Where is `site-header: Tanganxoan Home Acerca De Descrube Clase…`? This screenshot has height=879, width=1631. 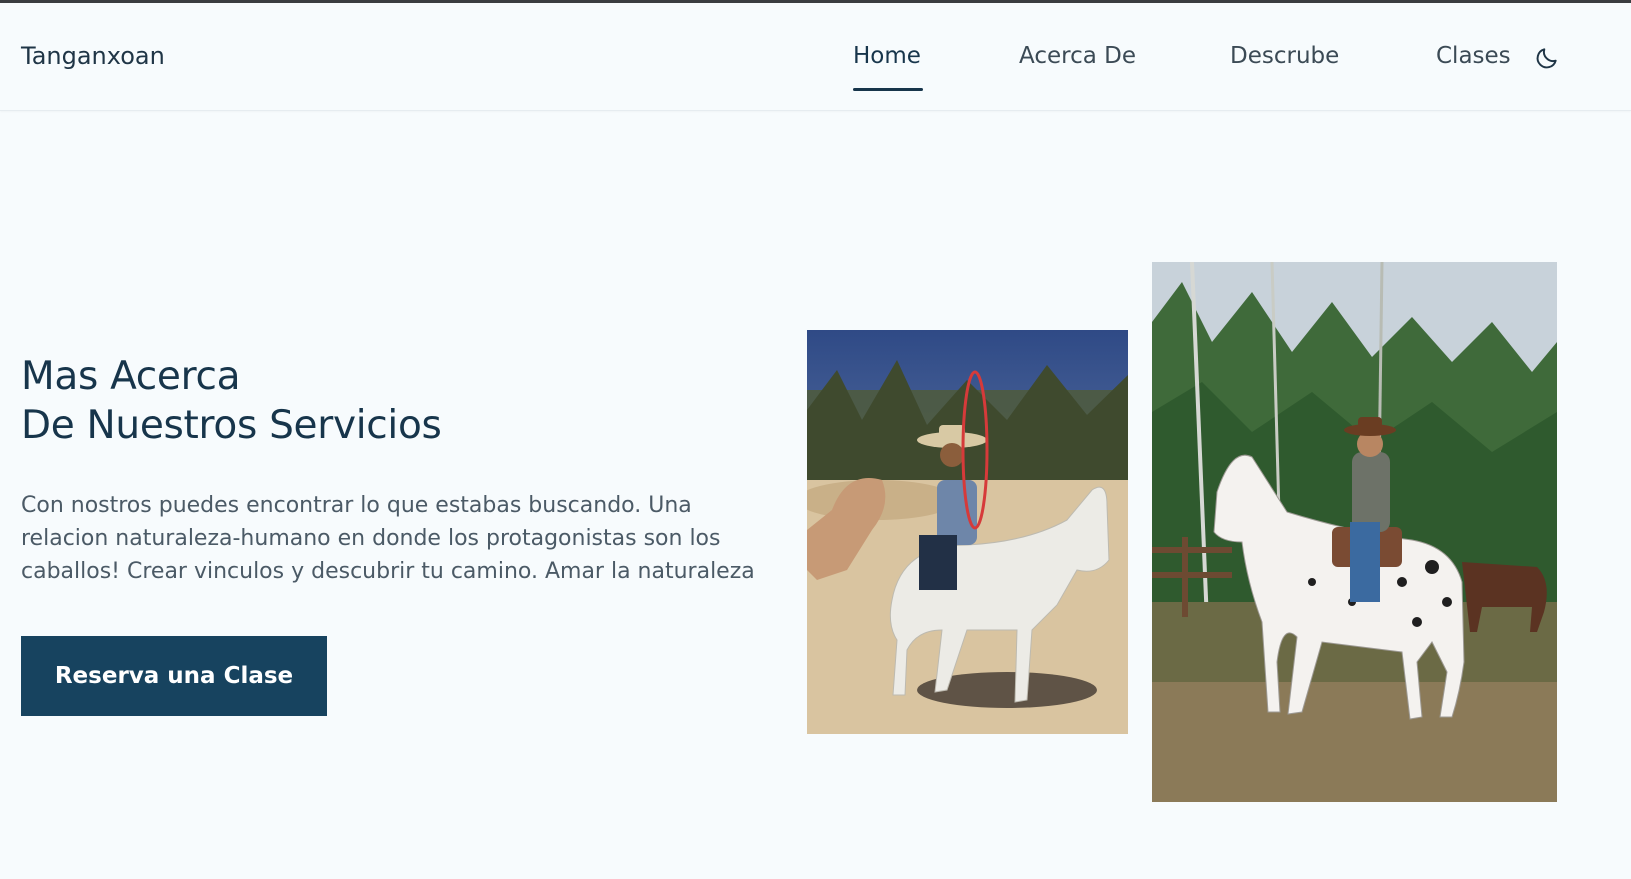 site-header: Tanganxoan Home Acerca De Descrube Clase… is located at coordinates (815, 57).